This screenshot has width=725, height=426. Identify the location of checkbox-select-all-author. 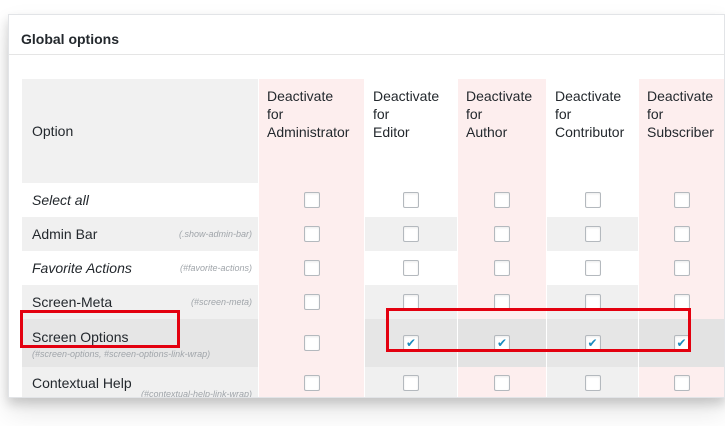
(502, 200).